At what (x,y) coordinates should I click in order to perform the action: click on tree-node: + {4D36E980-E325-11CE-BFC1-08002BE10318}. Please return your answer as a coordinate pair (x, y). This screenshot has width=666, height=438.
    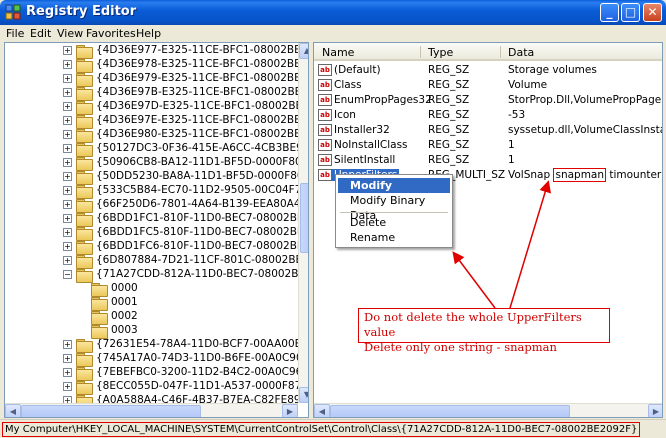
    Looking at the image, I should click on (156, 135).